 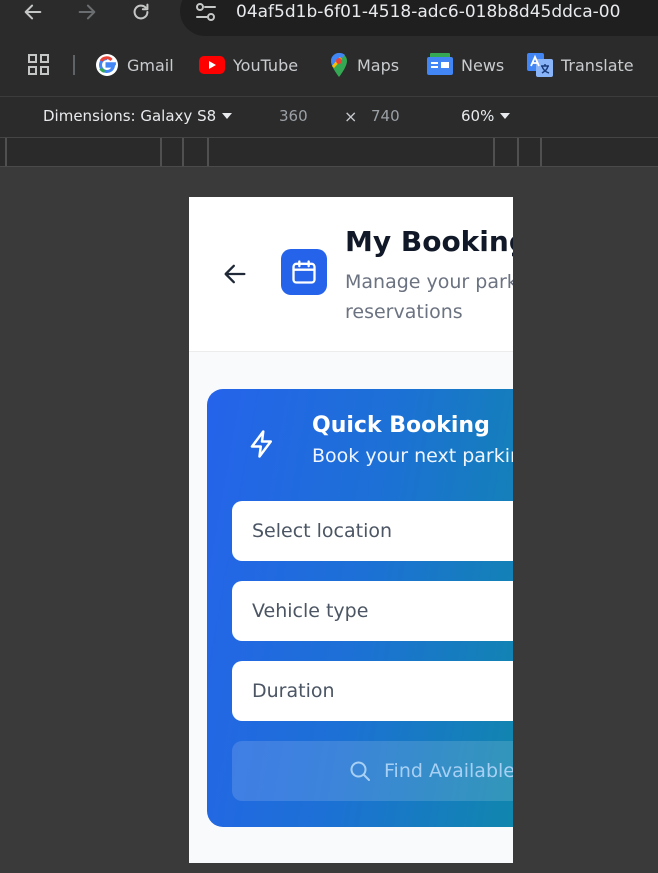 I want to click on media-query-ruler, so click(x=329, y=152).